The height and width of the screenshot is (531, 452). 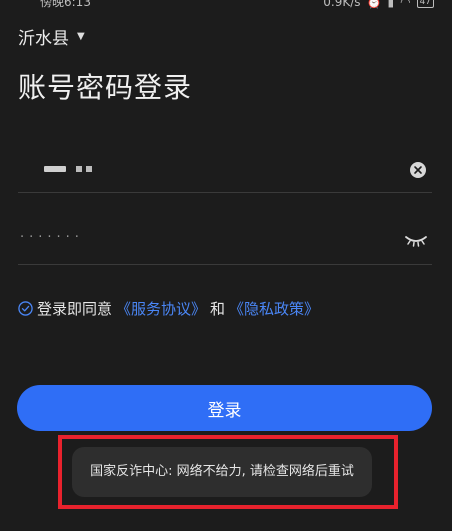 What do you see at coordinates (226, 7) in the screenshot?
I see `status-bar: 傍晚6:13 0.9K/s ⏰ ▮ ◠ 47` at bounding box center [226, 7].